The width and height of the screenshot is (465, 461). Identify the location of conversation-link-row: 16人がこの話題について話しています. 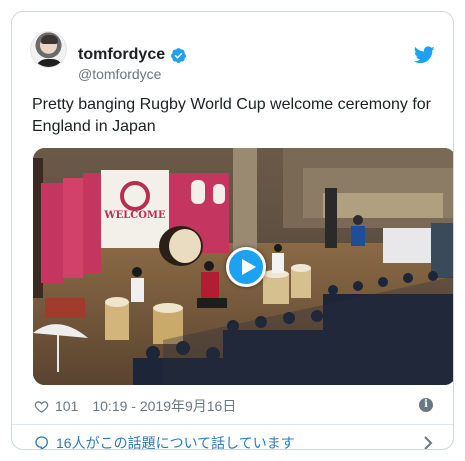
(233, 441).